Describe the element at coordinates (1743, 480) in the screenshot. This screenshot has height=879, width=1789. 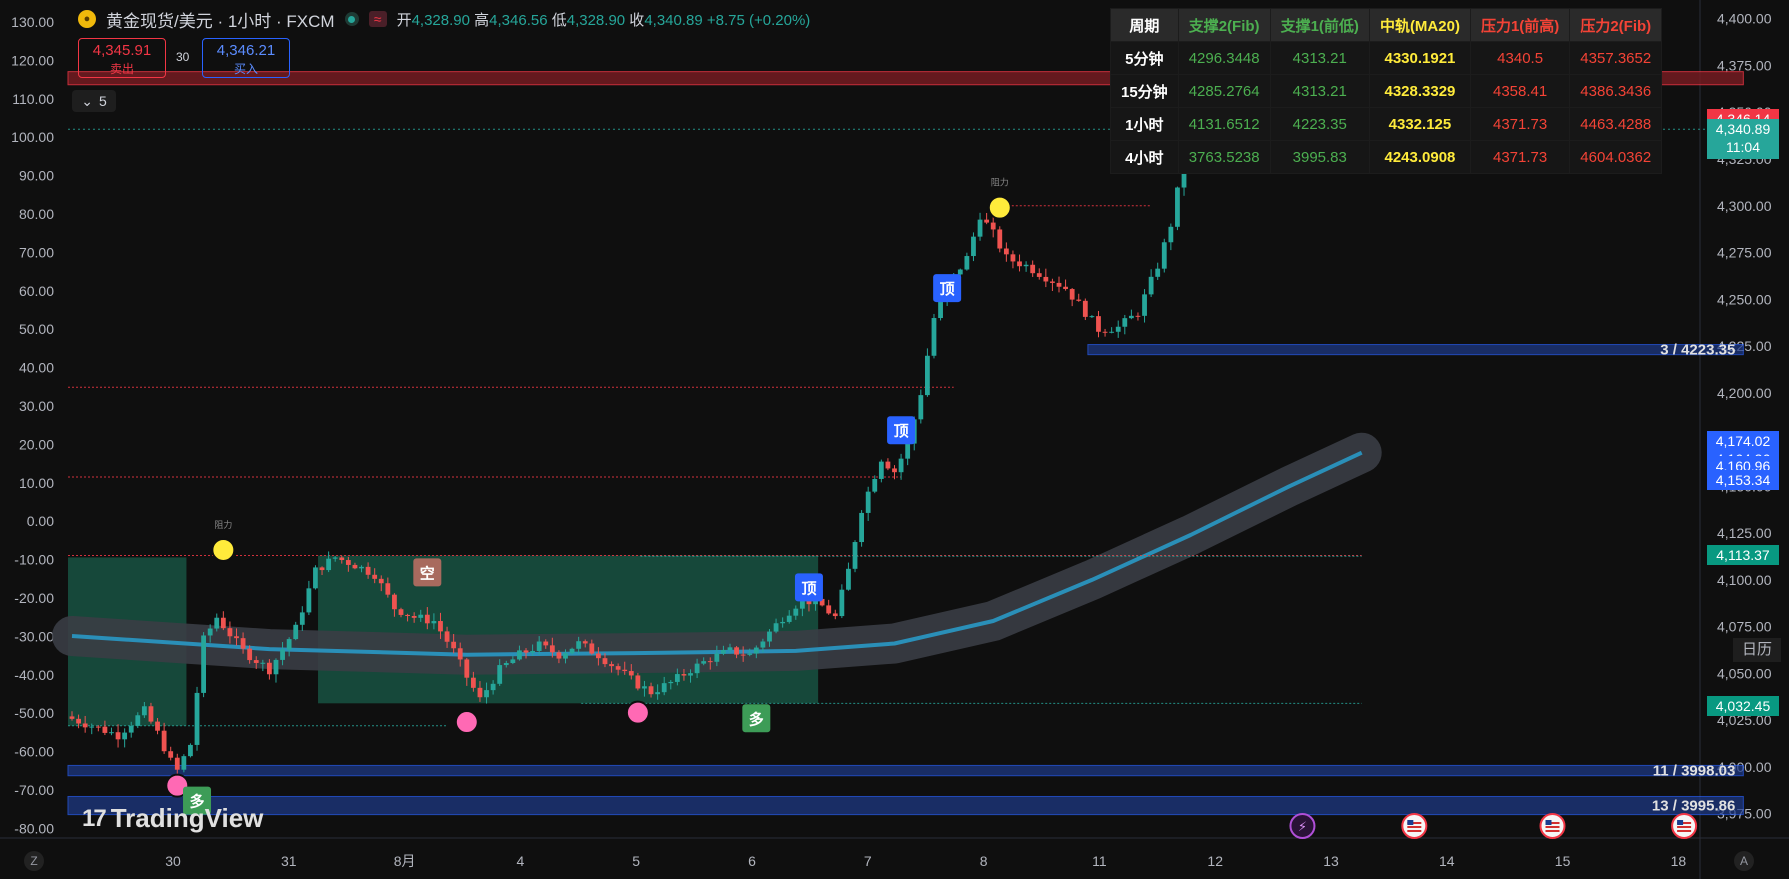
I see `price-axis-tag: 4,153.34` at that location.